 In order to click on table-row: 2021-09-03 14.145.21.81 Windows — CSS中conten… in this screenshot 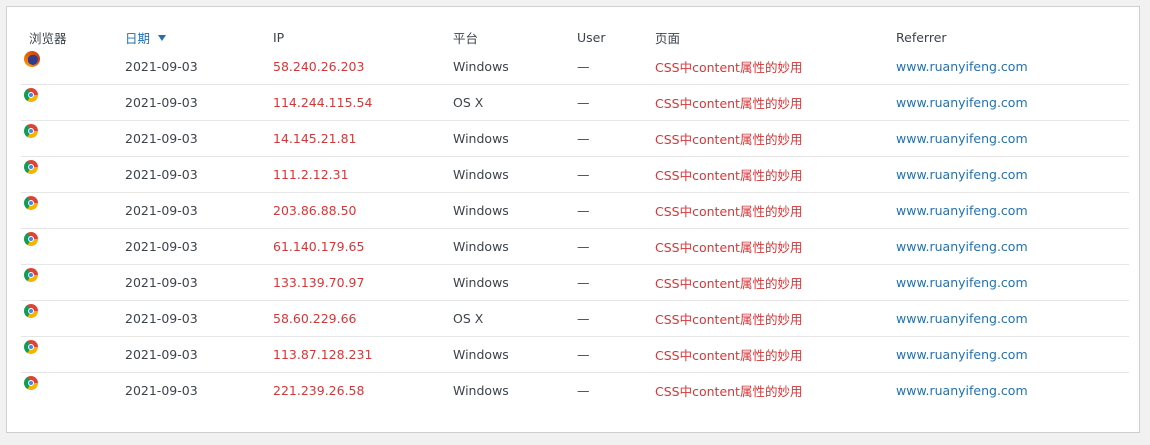, I will do `click(575, 138)`.